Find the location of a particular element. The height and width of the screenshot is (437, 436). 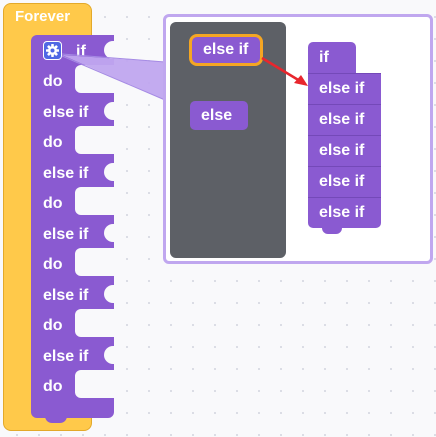

stack-bottom-notch is located at coordinates (332, 231).